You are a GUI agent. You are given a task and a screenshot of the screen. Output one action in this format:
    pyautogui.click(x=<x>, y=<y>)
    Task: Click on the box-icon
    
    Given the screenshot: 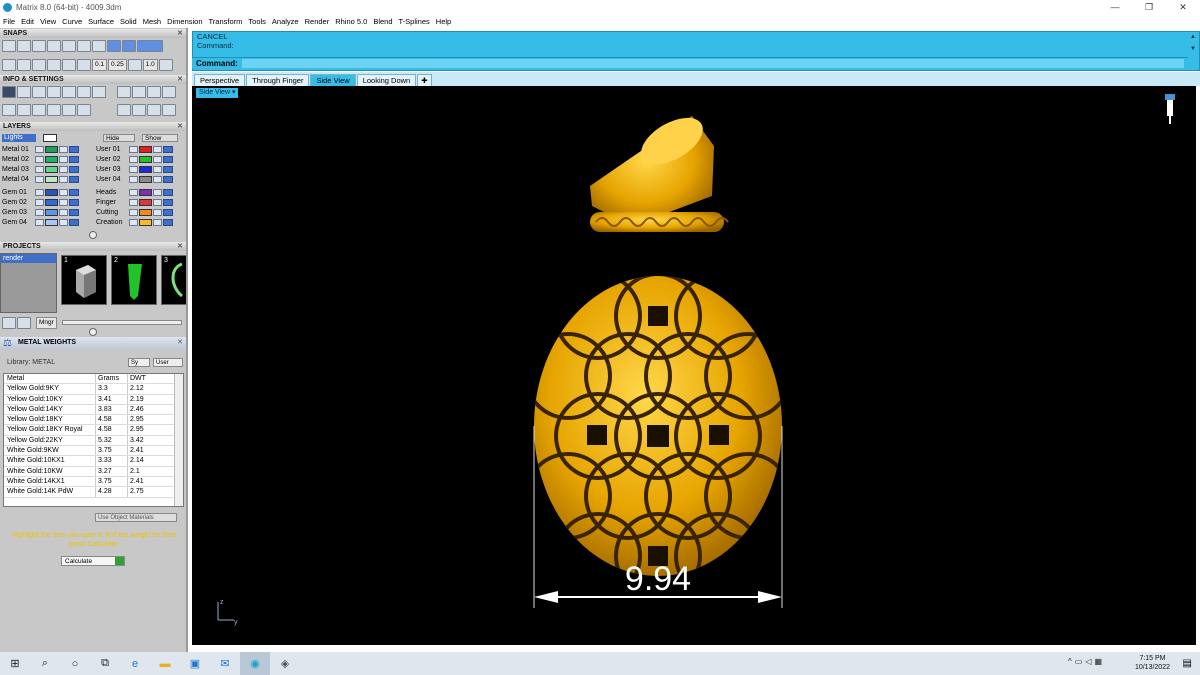 What is the action you would take?
    pyautogui.click(x=154, y=92)
    